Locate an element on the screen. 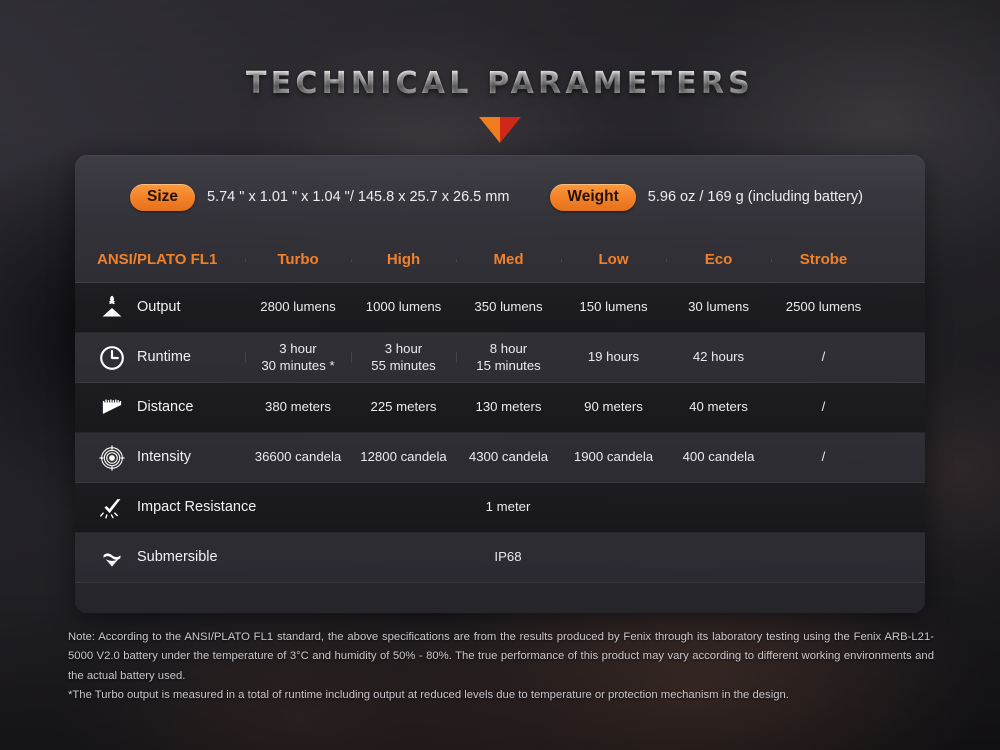 The height and width of the screenshot is (750, 1000). cell-distance-med: 130 meters is located at coordinates (508, 407).